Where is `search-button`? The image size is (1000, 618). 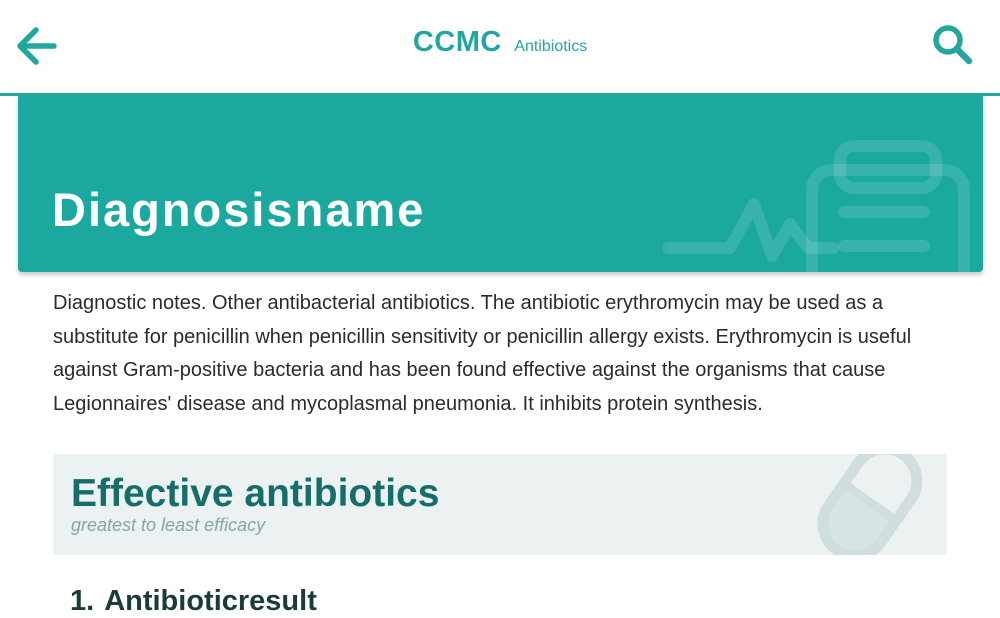 search-button is located at coordinates (953, 45).